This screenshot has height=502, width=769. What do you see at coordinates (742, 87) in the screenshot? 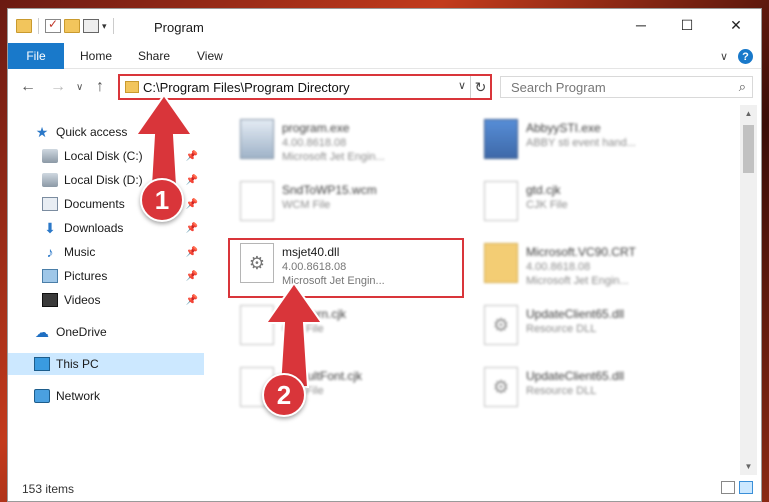
I see `search-icon: ⌕` at bounding box center [742, 87].